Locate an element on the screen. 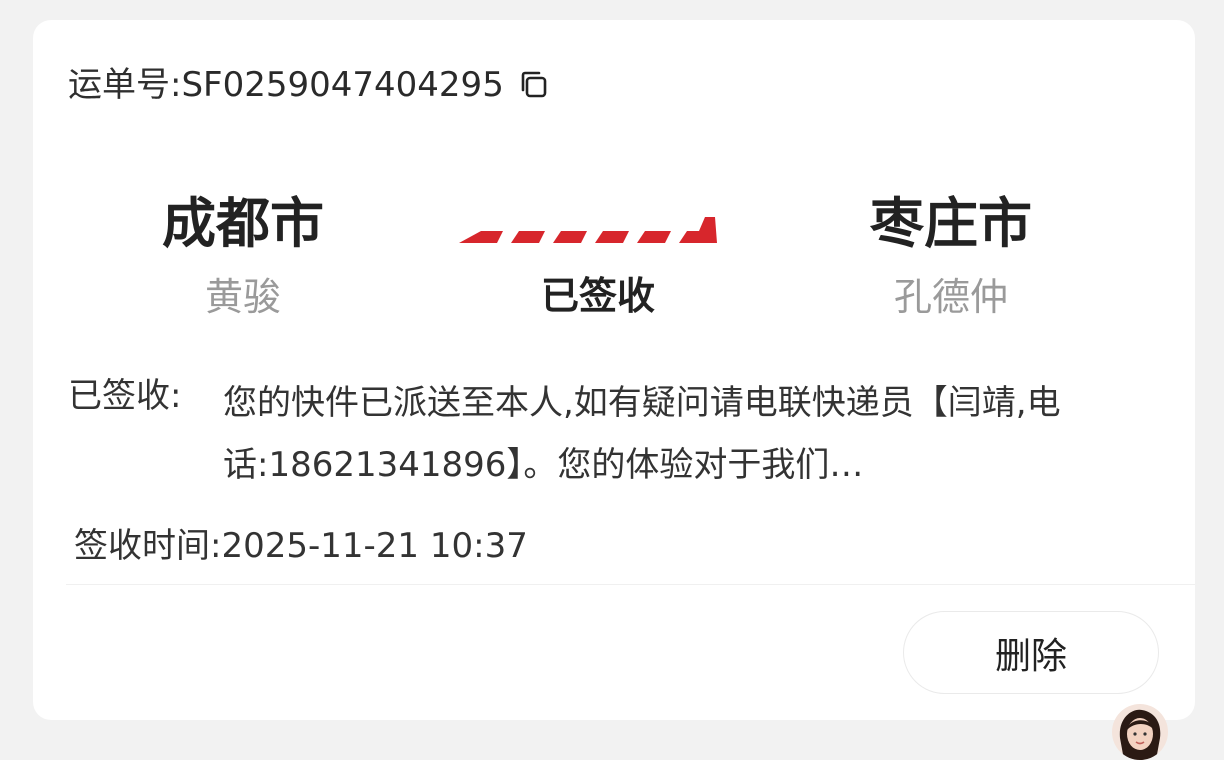 The image size is (1224, 760). sender-name: 黄骏 is located at coordinates (242, 297).